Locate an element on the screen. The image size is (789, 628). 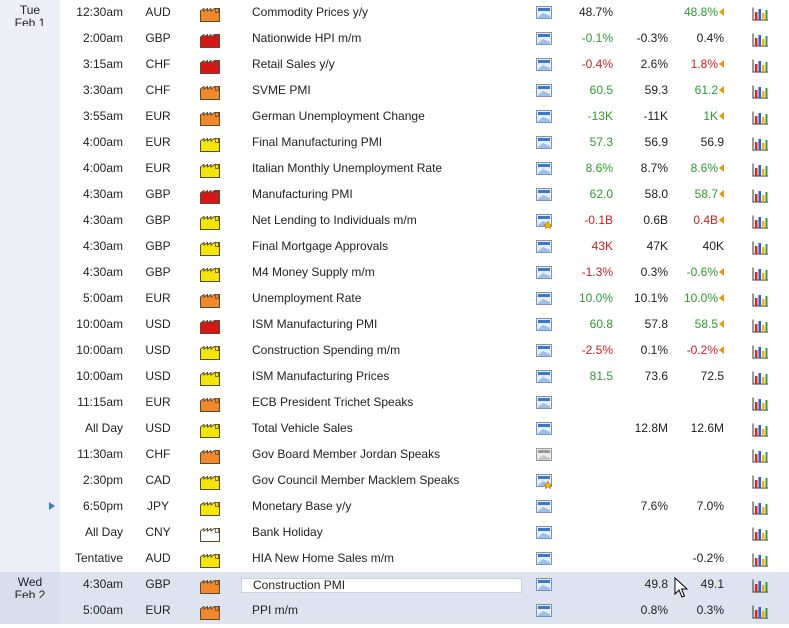
event-title: Construction Spending m/m is located at coordinates (392, 351).